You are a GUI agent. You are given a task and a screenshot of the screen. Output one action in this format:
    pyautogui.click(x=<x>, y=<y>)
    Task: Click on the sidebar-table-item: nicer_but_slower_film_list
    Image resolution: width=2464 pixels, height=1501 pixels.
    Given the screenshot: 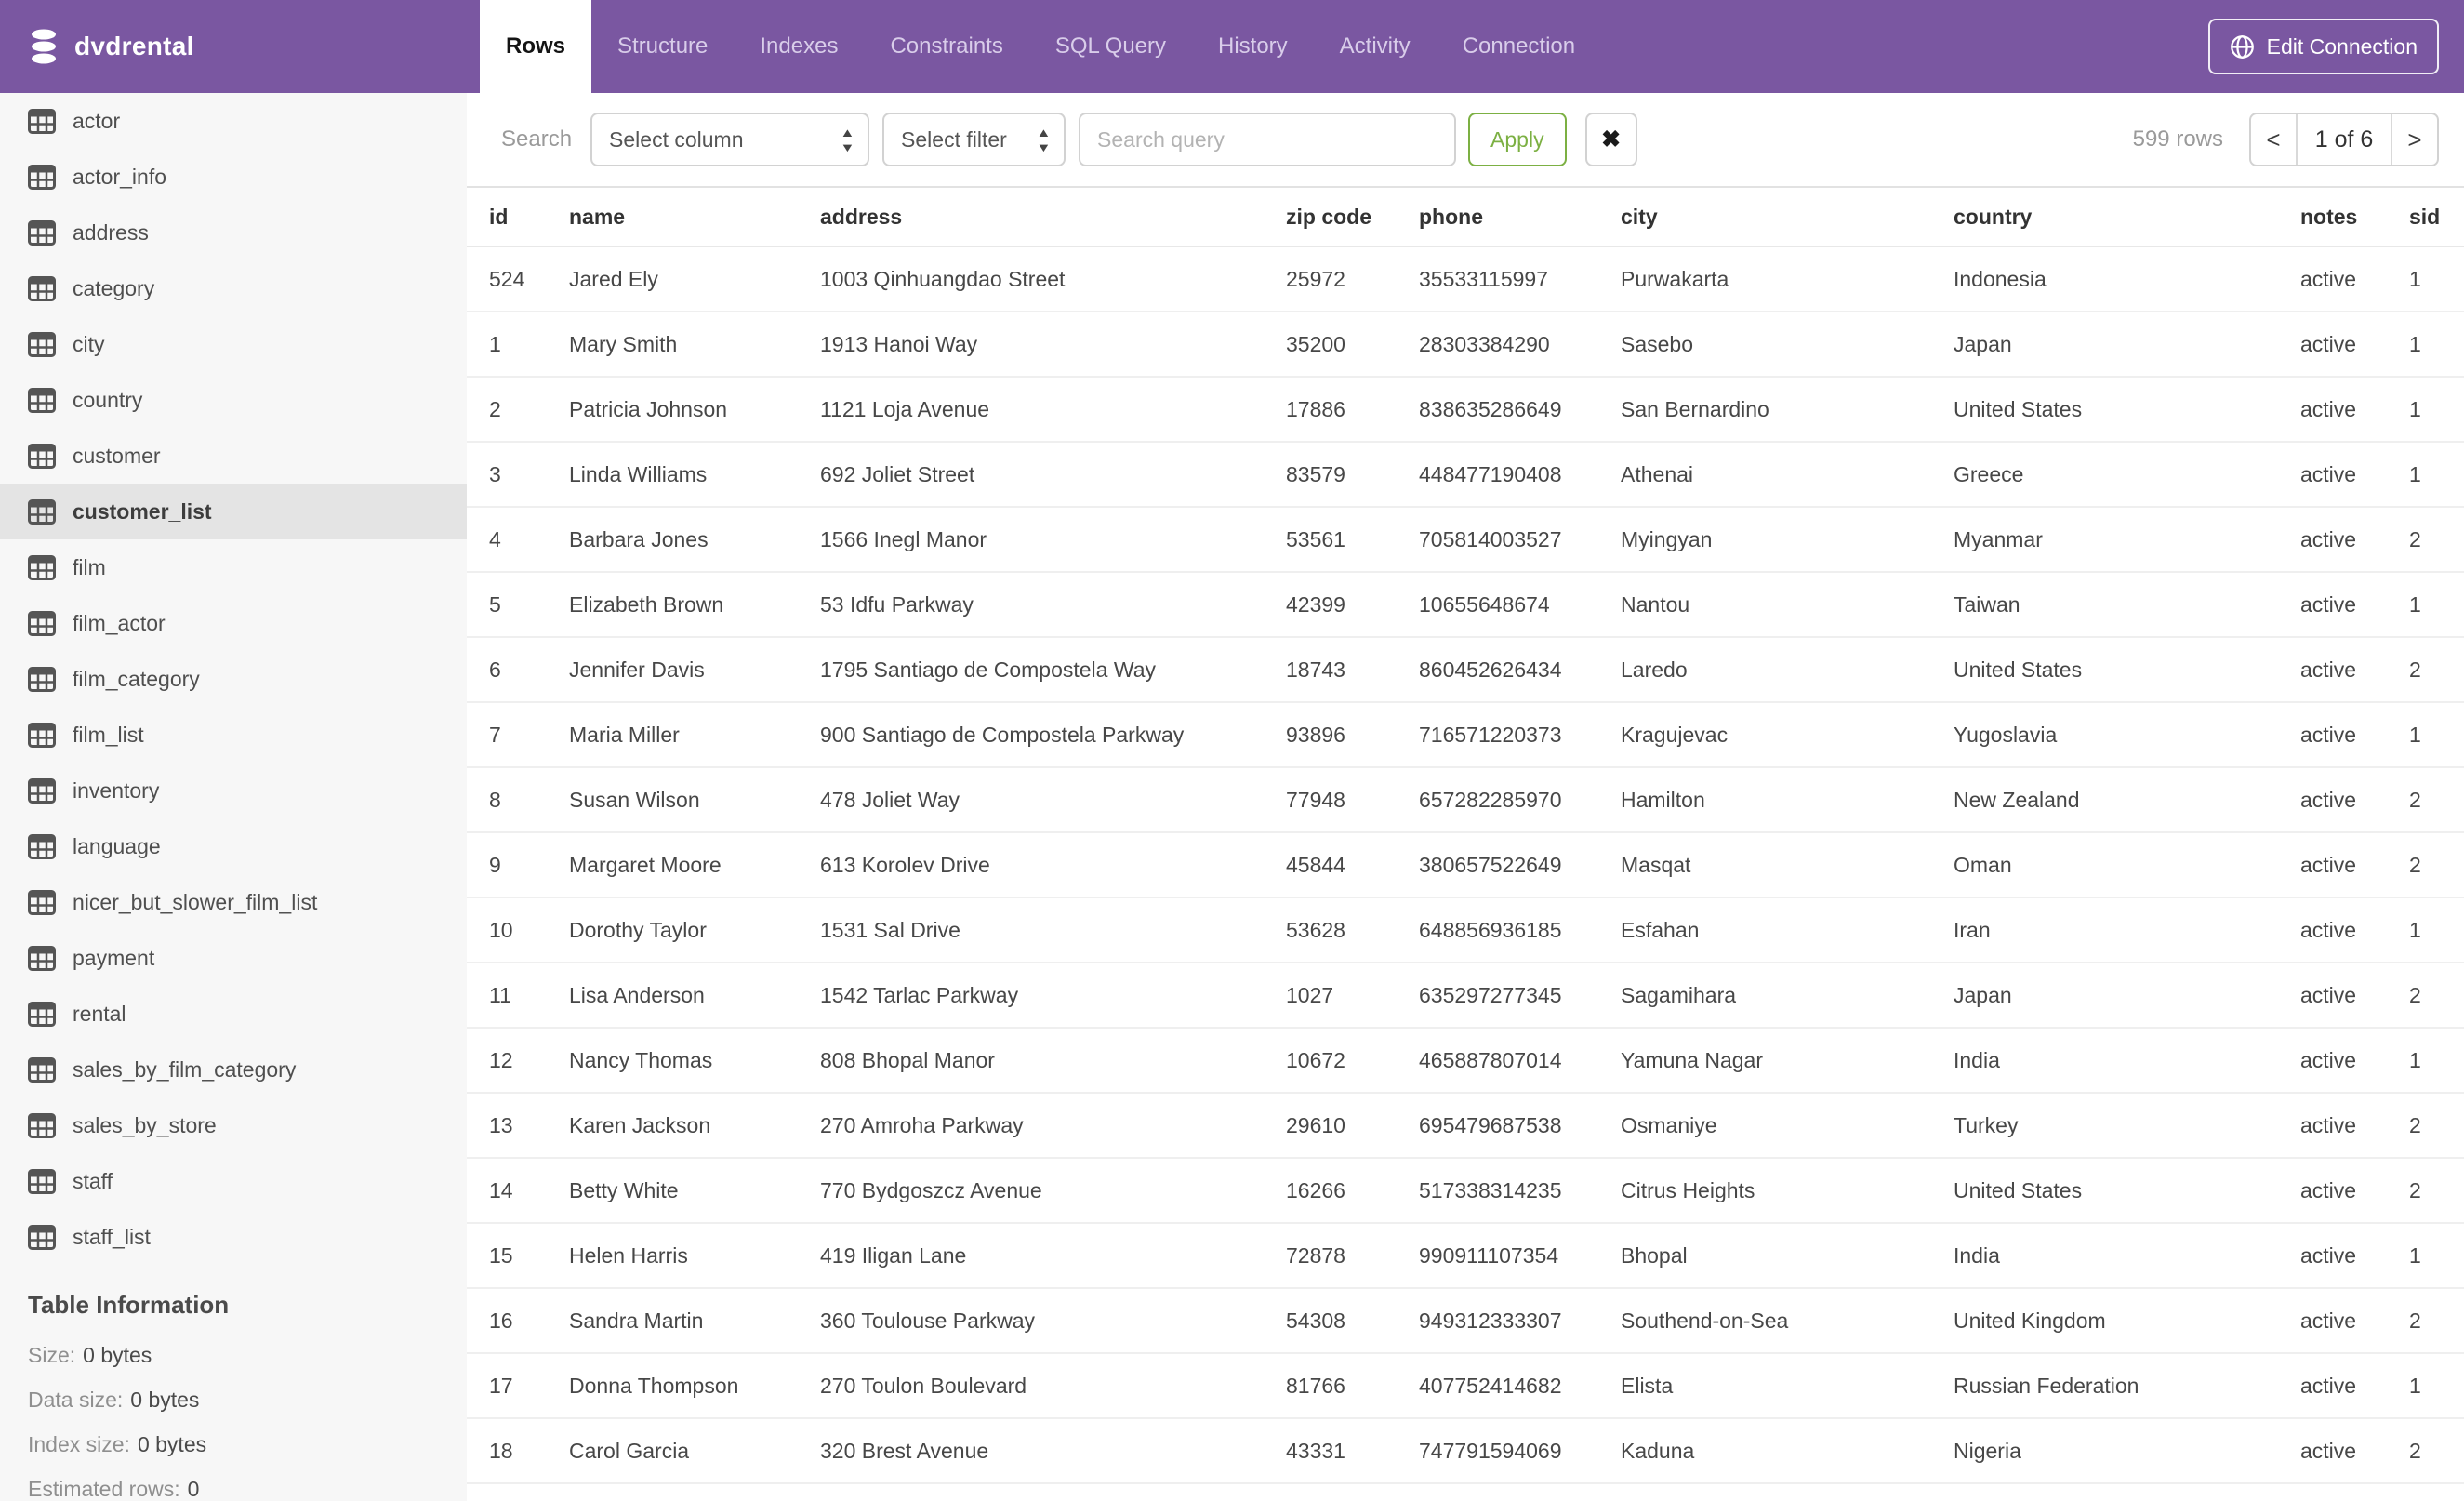 What is the action you would take?
    pyautogui.click(x=233, y=902)
    